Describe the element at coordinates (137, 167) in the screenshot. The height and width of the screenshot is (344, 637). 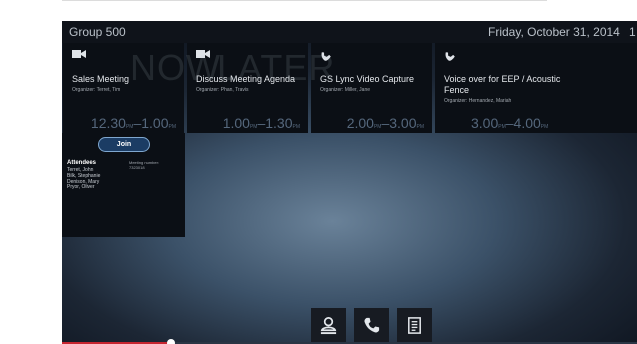
I see `meeting-number: 7323018` at that location.